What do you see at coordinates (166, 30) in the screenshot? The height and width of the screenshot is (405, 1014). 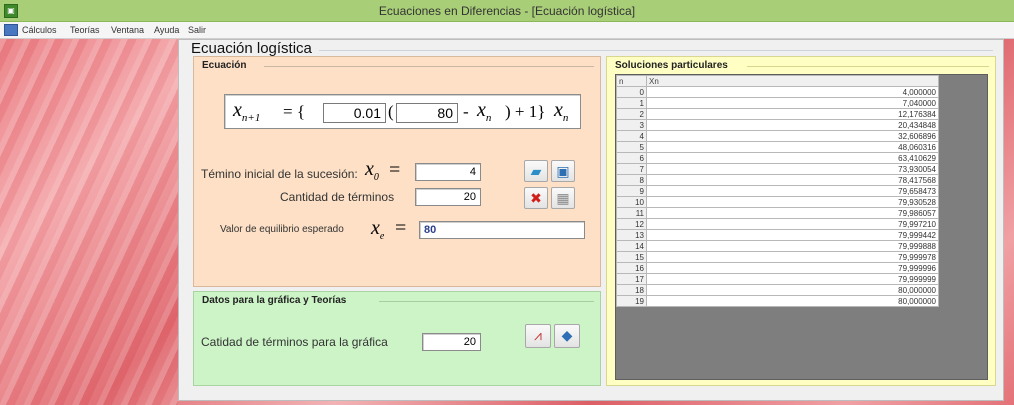 I see `menu-ayuda: Ayuda` at bounding box center [166, 30].